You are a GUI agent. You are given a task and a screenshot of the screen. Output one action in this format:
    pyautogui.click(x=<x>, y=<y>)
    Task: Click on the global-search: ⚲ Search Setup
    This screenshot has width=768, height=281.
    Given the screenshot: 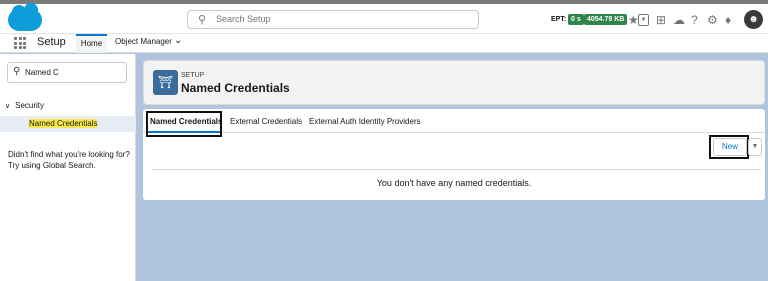 What is the action you would take?
    pyautogui.click(x=333, y=19)
    